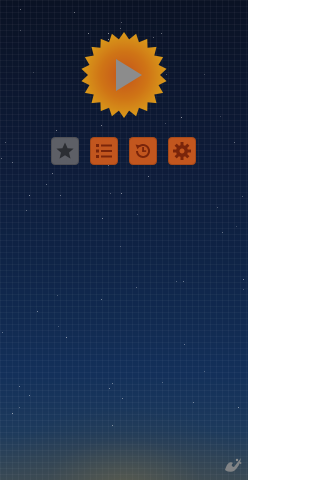 The width and height of the screenshot is (320, 480). I want to click on list-icon, so click(104, 151).